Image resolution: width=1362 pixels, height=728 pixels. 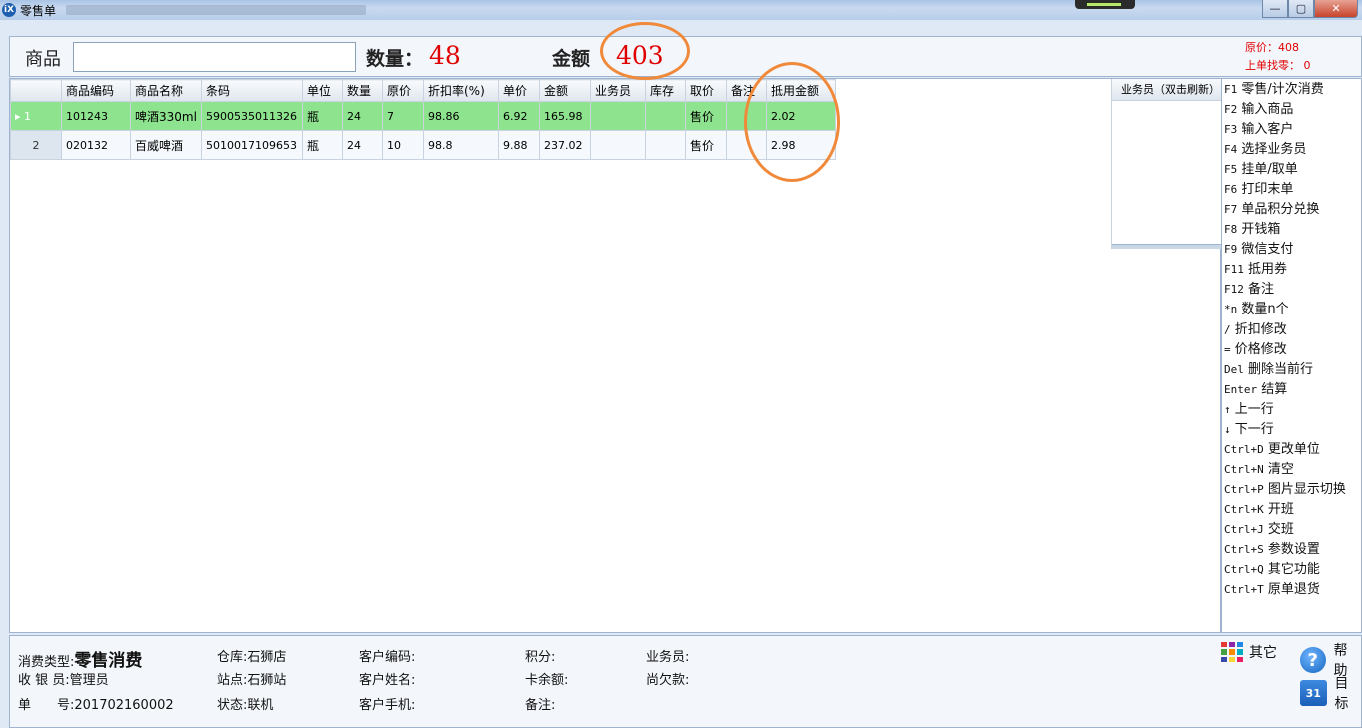 What do you see at coordinates (1244, 569) in the screenshot?
I see `shortcut-key: Ctrl+Q` at bounding box center [1244, 569].